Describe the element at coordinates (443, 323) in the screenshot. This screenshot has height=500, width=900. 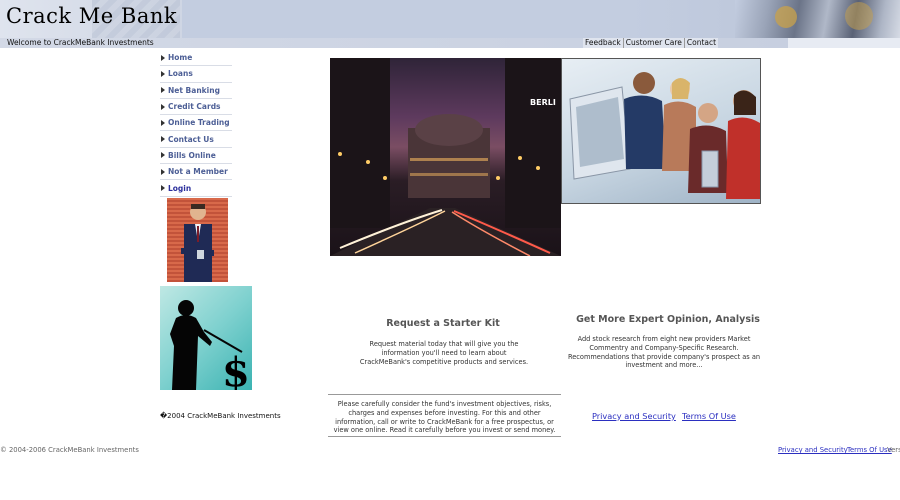
I see `starter-kit-heading: Request a Starter Kit` at that location.